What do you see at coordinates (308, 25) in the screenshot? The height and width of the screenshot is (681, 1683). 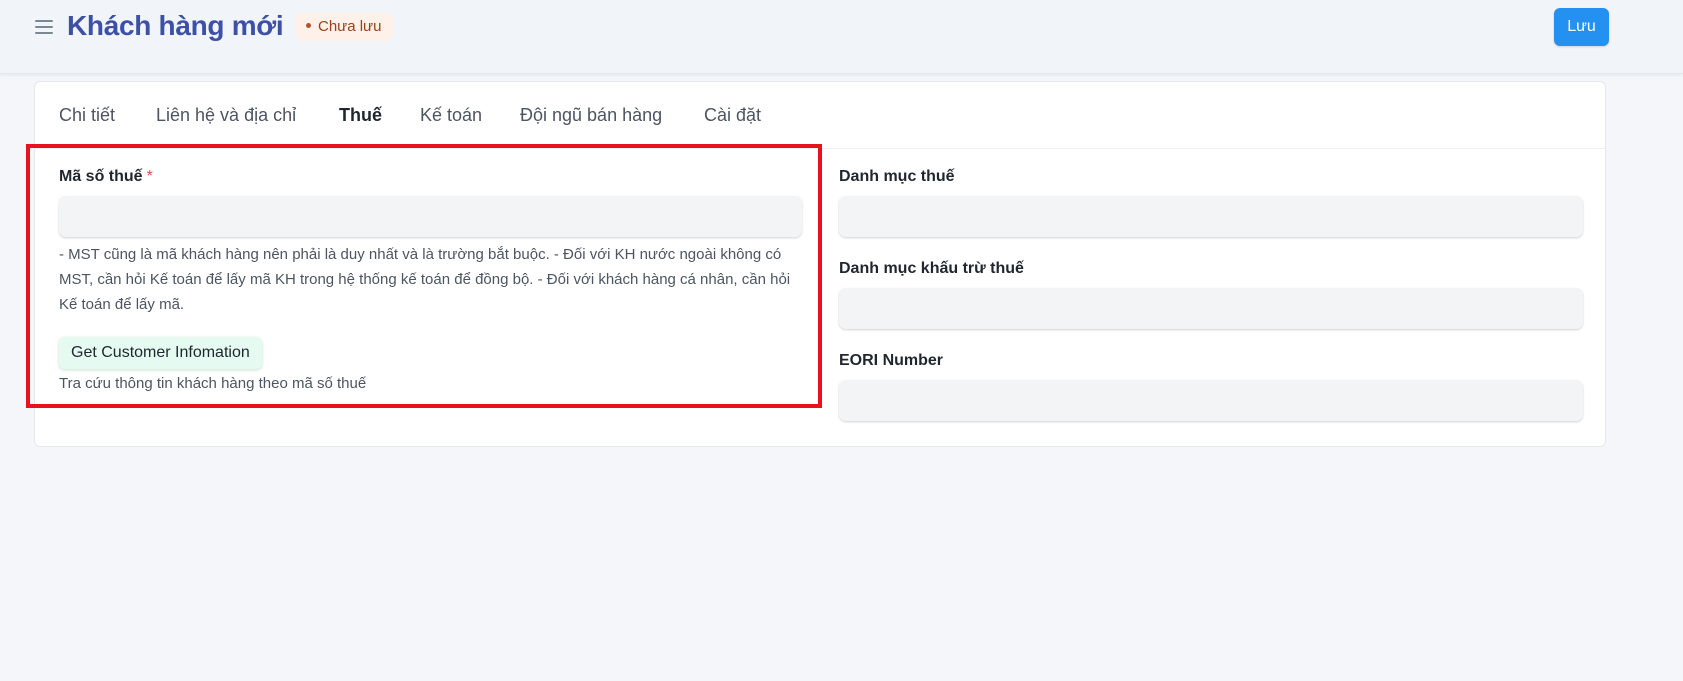 I see `status-dot-icon` at bounding box center [308, 25].